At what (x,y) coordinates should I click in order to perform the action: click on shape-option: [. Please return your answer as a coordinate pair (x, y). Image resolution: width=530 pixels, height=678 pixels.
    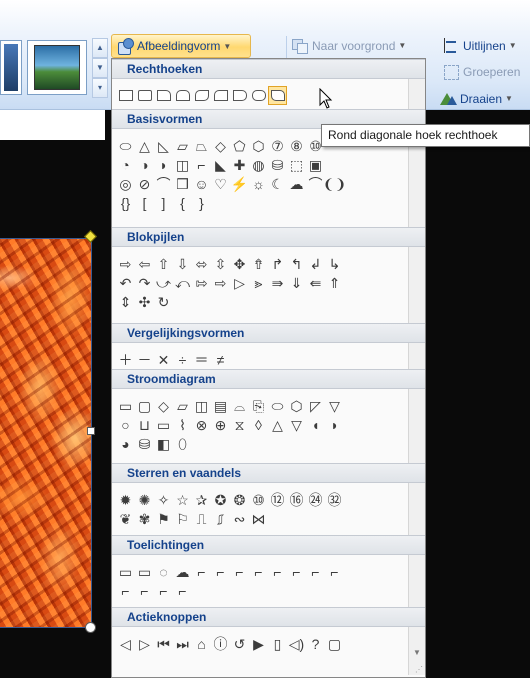
    Looking at the image, I should click on (144, 202).